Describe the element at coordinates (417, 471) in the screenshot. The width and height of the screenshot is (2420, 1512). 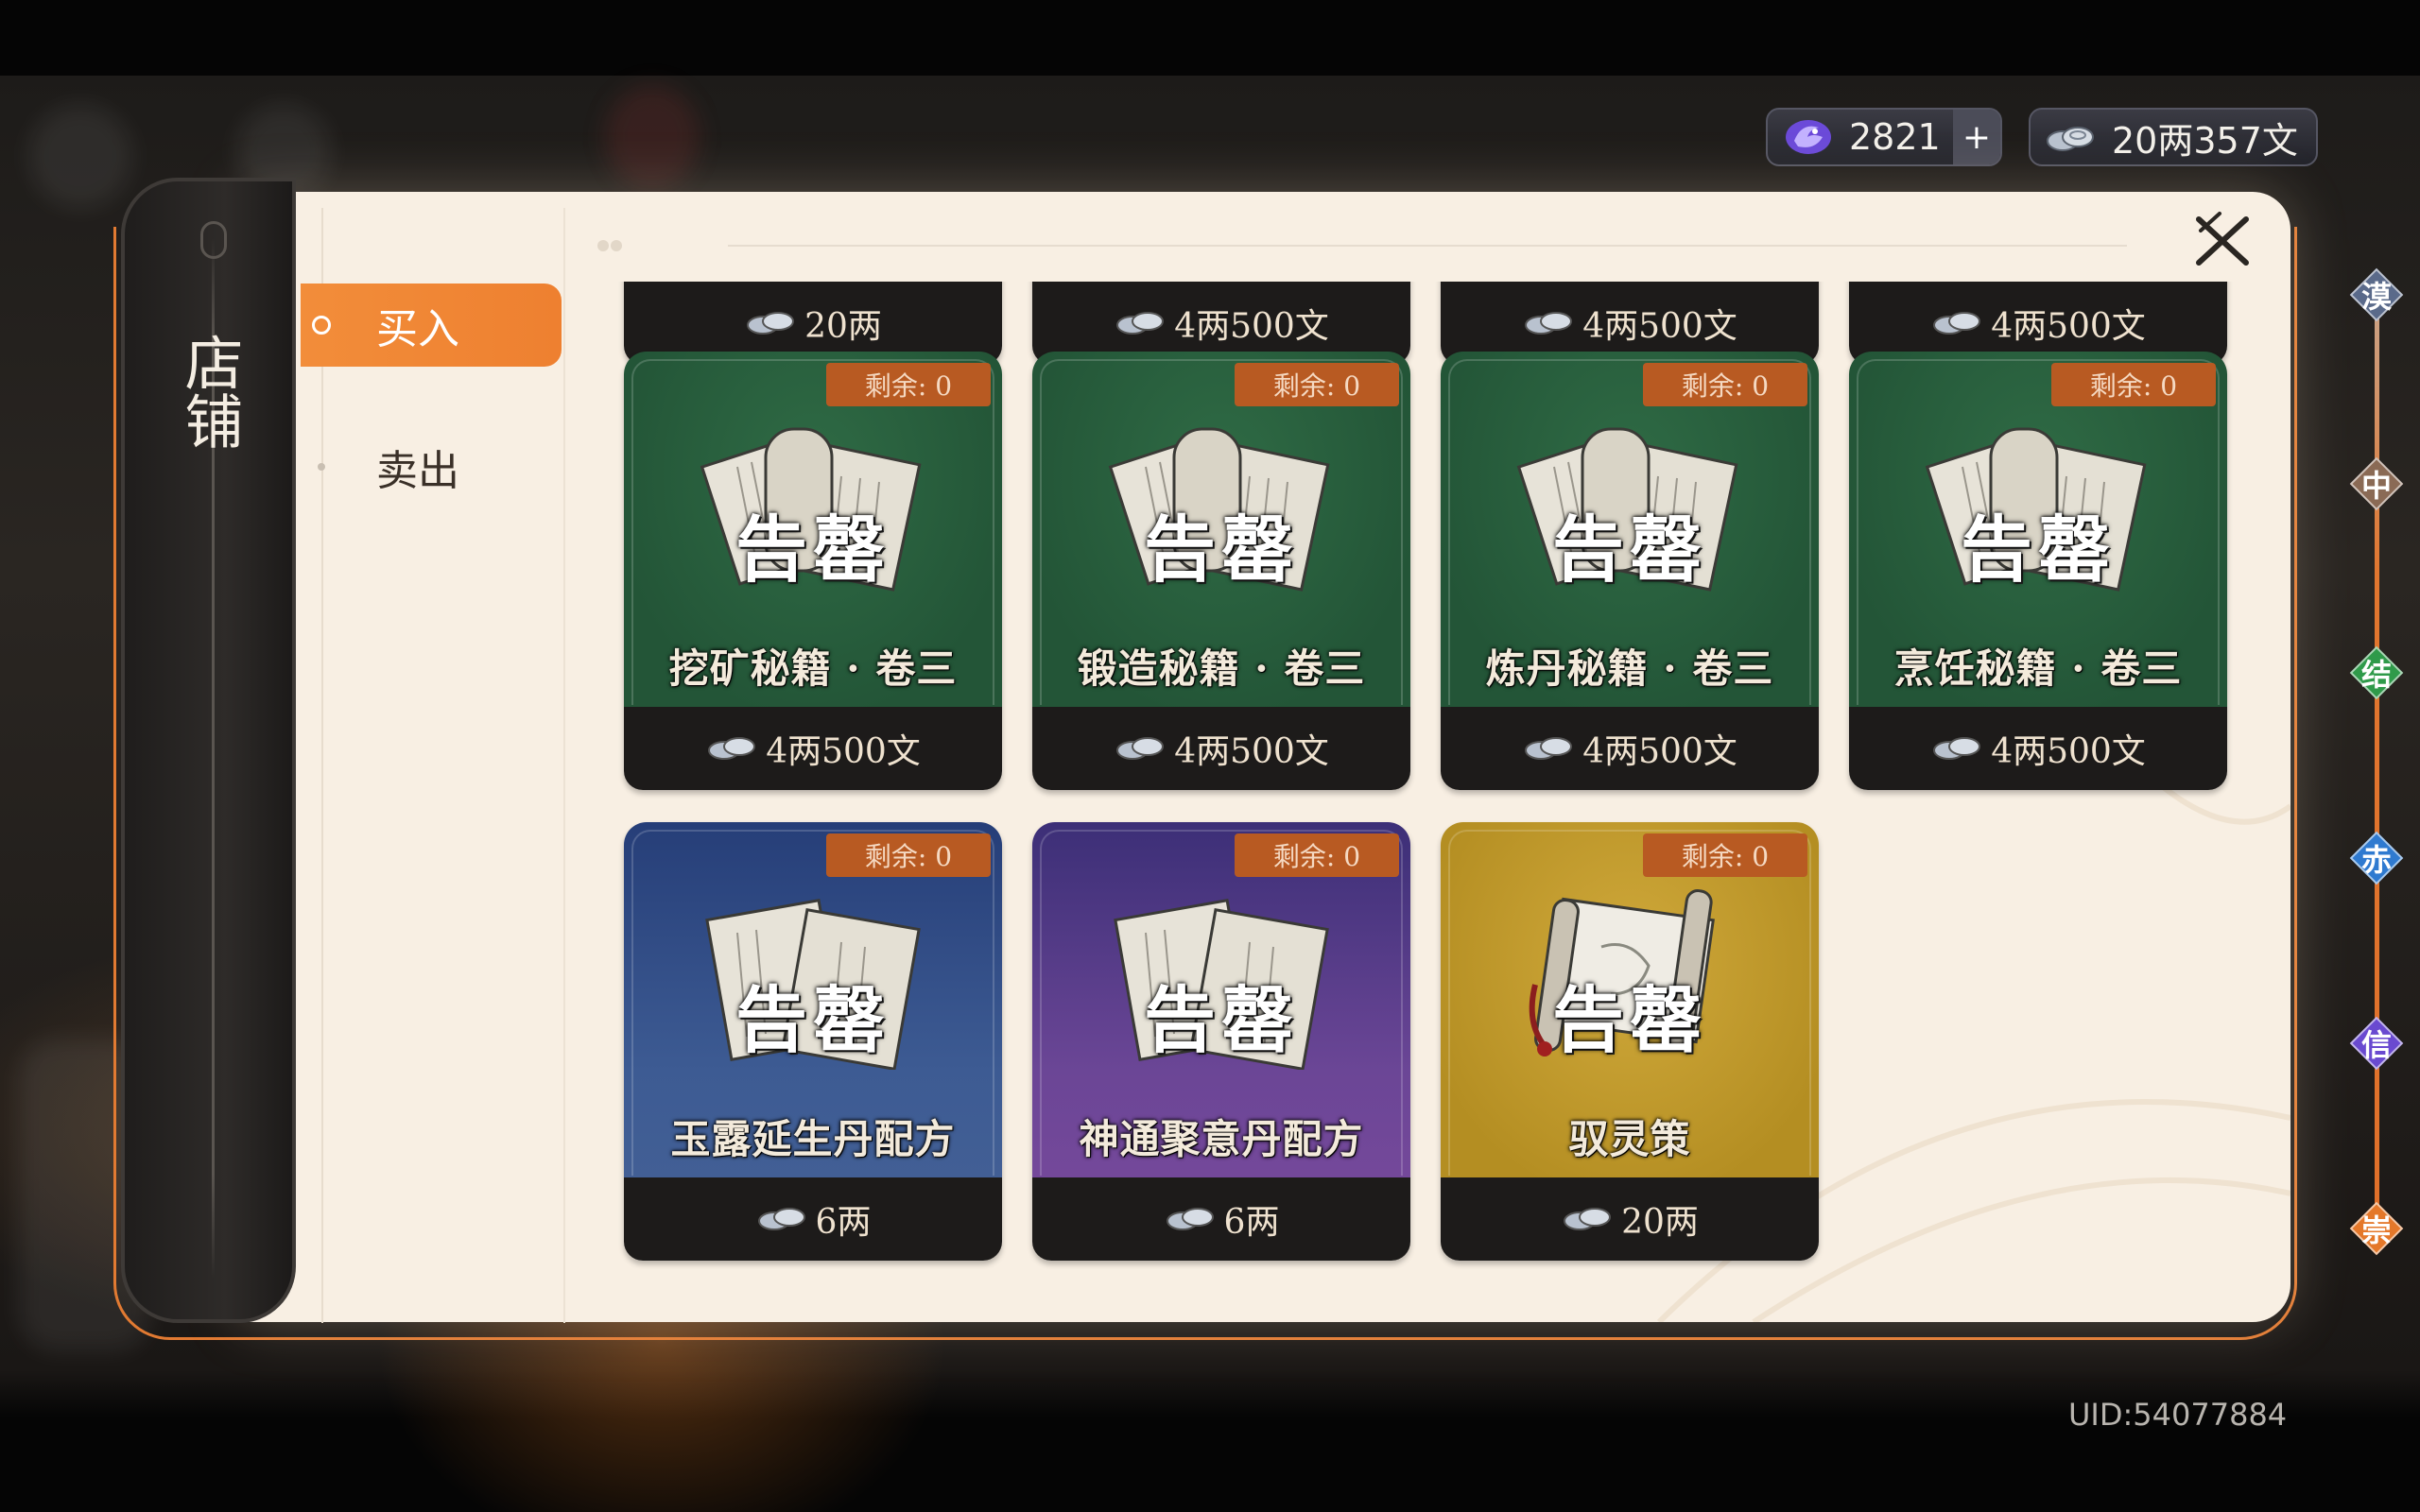
I see `tab-sell-label: 卖出` at that location.